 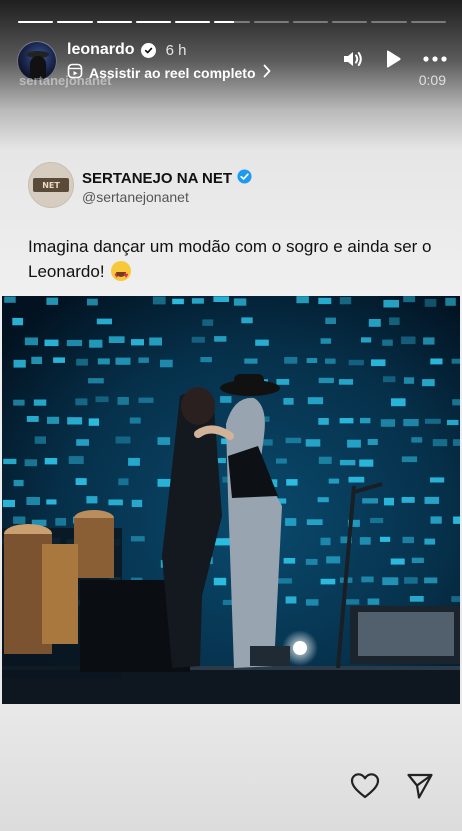 I want to click on username-row: leonardo 6 h, so click(x=126, y=50).